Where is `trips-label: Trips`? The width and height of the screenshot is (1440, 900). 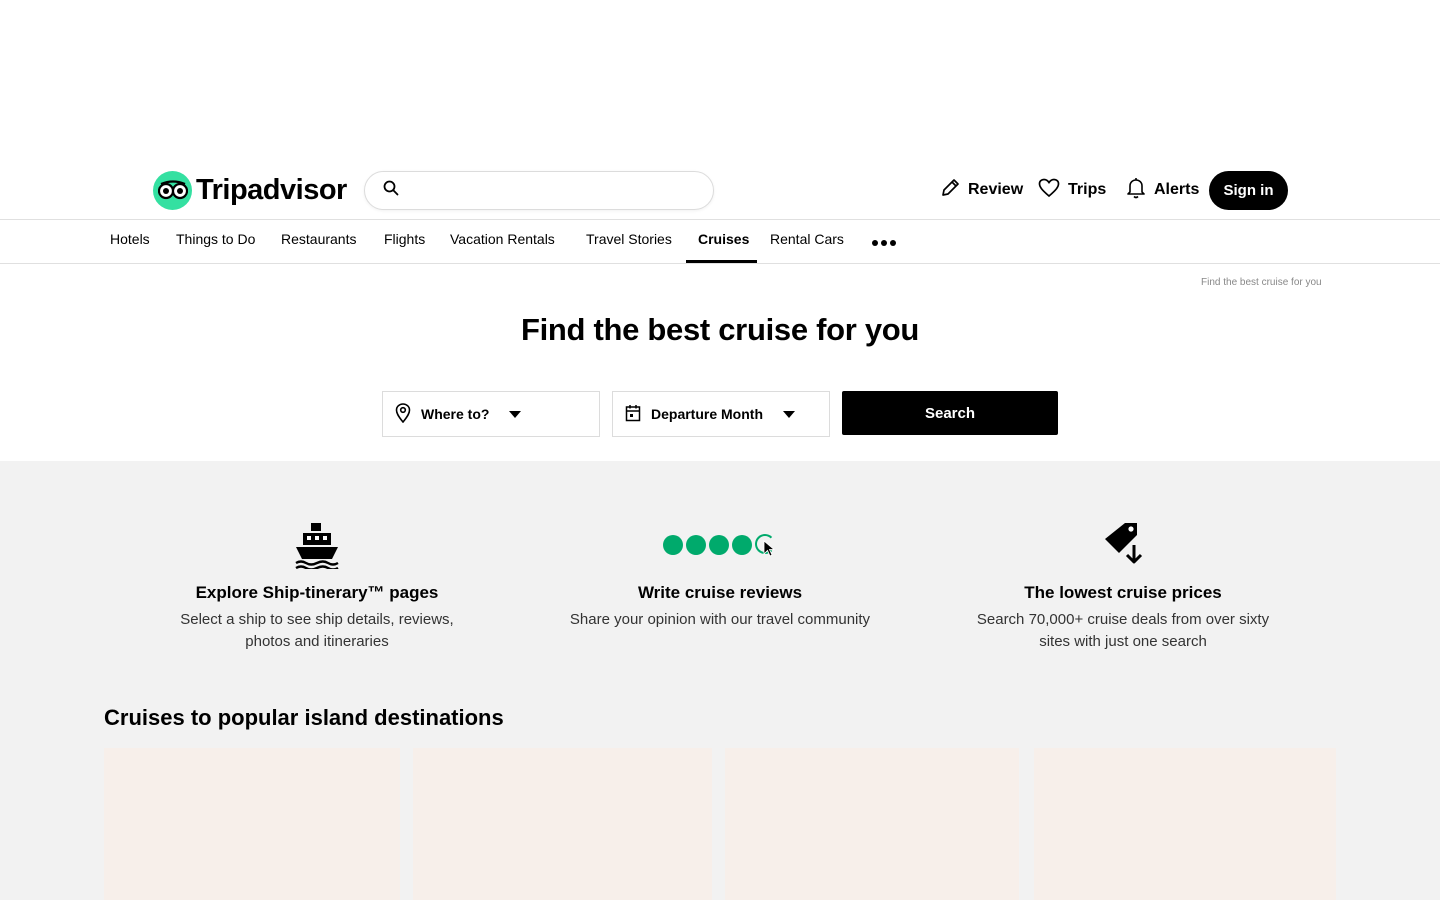 trips-label: Trips is located at coordinates (1087, 189).